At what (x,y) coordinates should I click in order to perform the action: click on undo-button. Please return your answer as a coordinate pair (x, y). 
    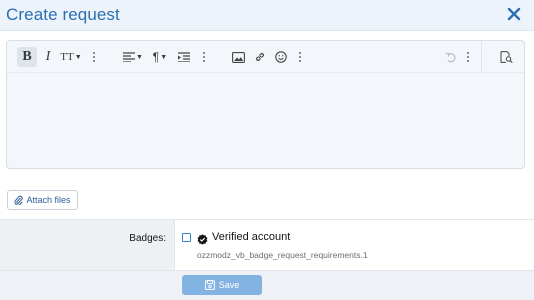
    Looking at the image, I should click on (451, 57).